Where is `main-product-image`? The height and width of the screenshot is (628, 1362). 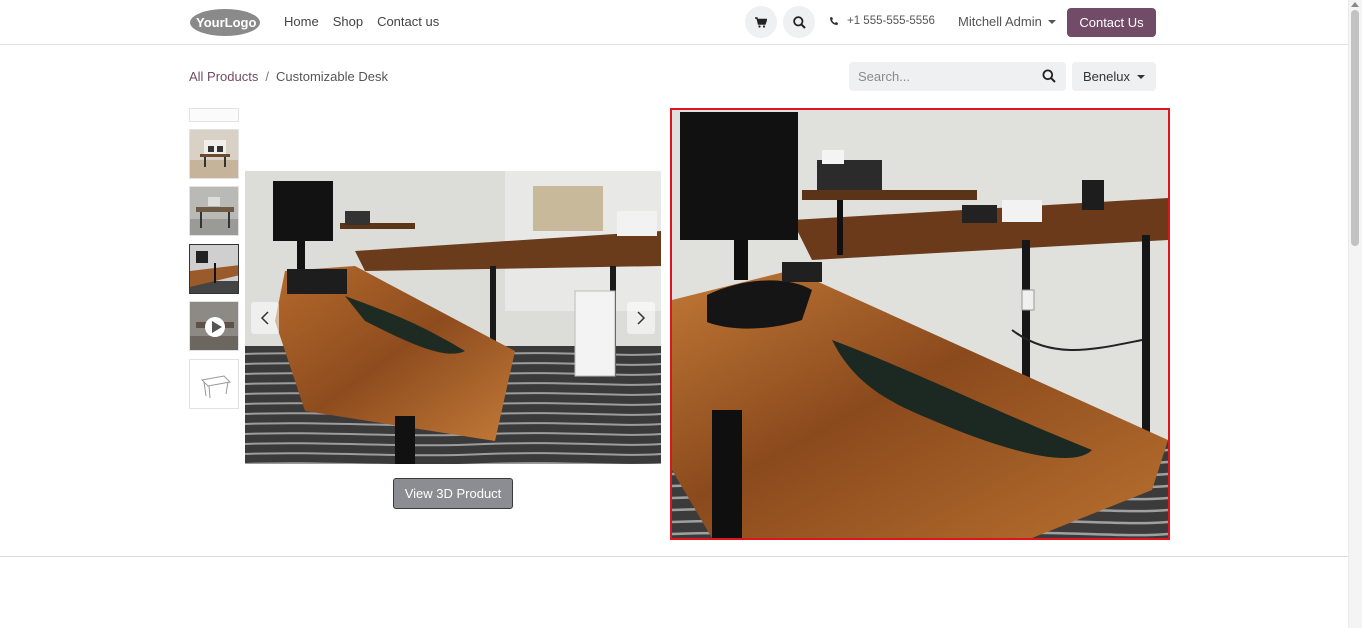
main-product-image is located at coordinates (453, 317).